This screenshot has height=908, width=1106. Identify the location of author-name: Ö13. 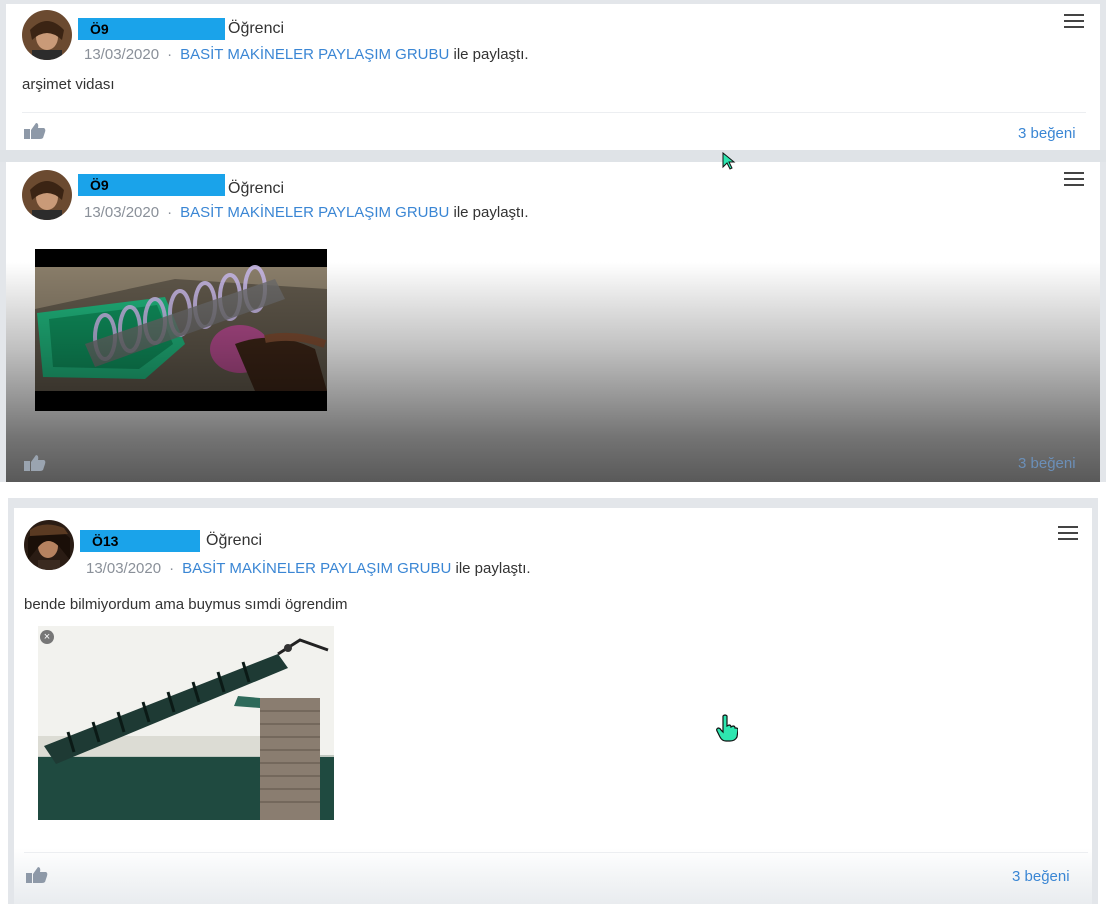
(140, 541).